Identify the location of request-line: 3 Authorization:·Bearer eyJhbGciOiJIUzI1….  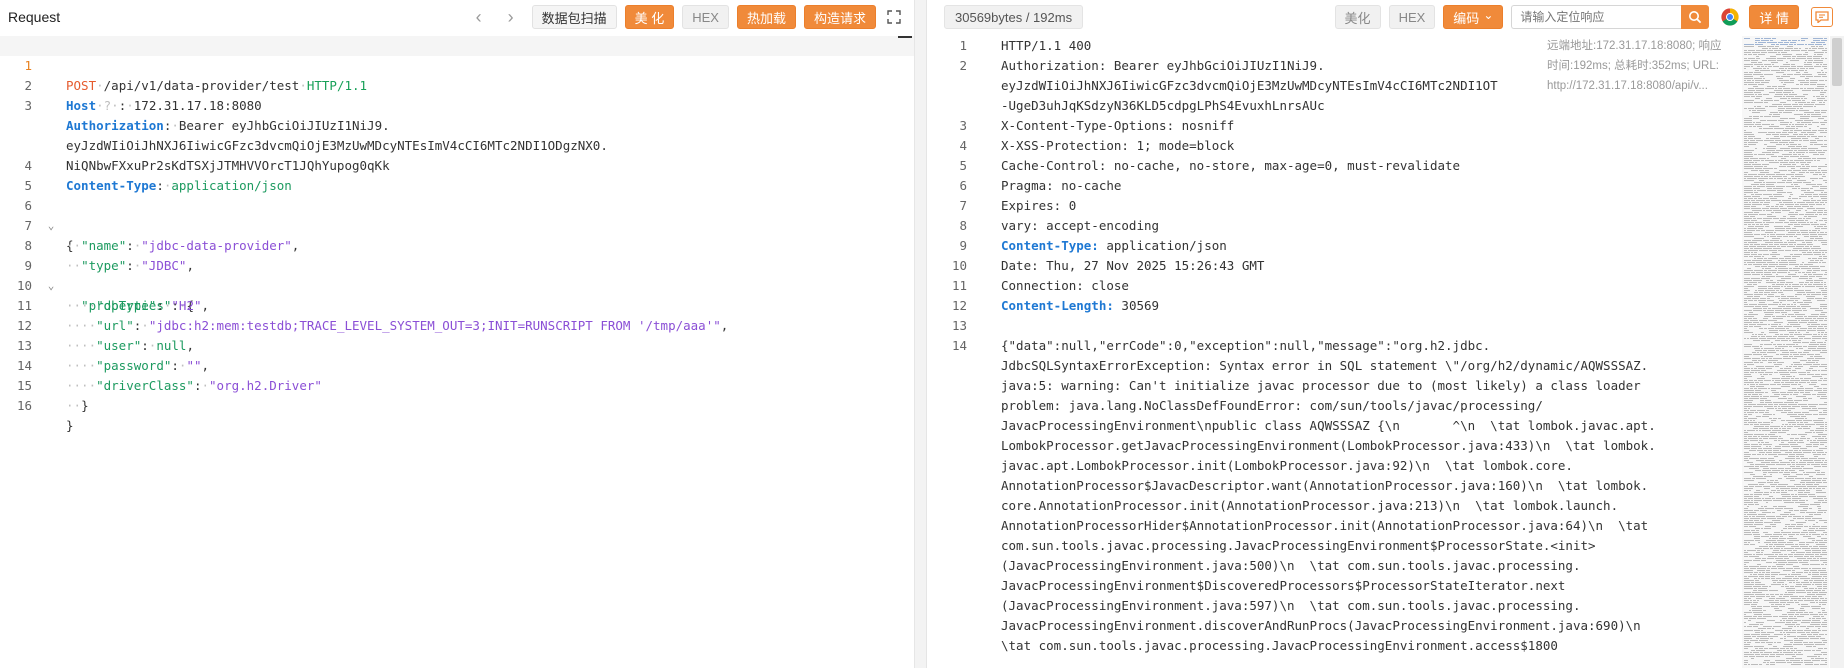
(457, 104).